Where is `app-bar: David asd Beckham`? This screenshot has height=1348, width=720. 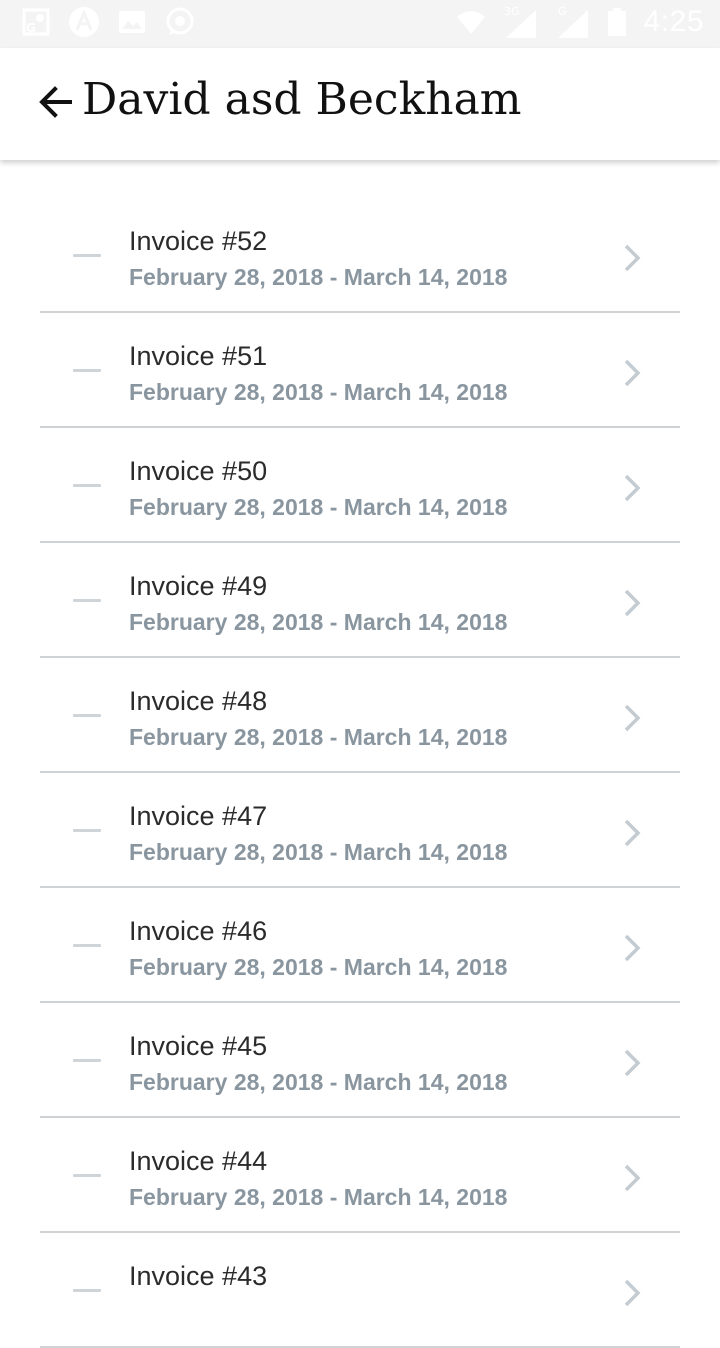 app-bar: David asd Beckham is located at coordinates (360, 104).